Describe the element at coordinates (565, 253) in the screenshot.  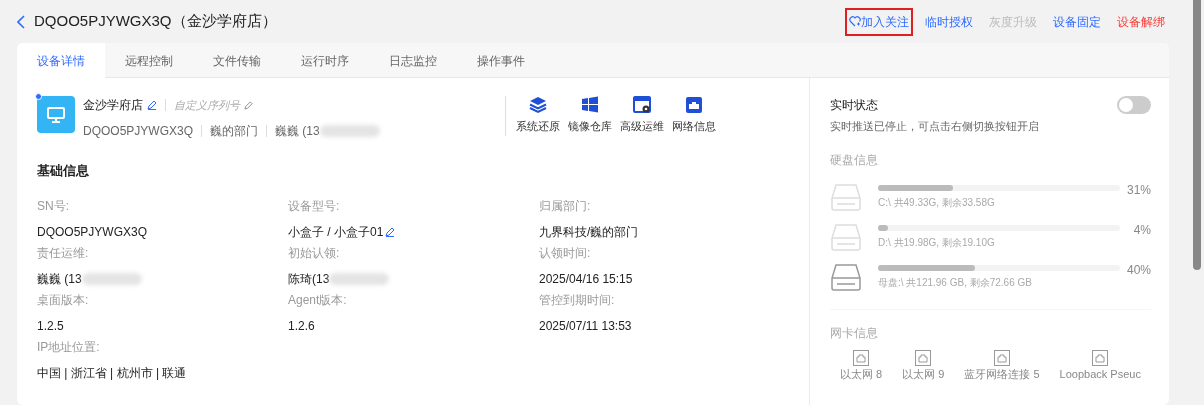
I see `field-label: 认领时间:` at that location.